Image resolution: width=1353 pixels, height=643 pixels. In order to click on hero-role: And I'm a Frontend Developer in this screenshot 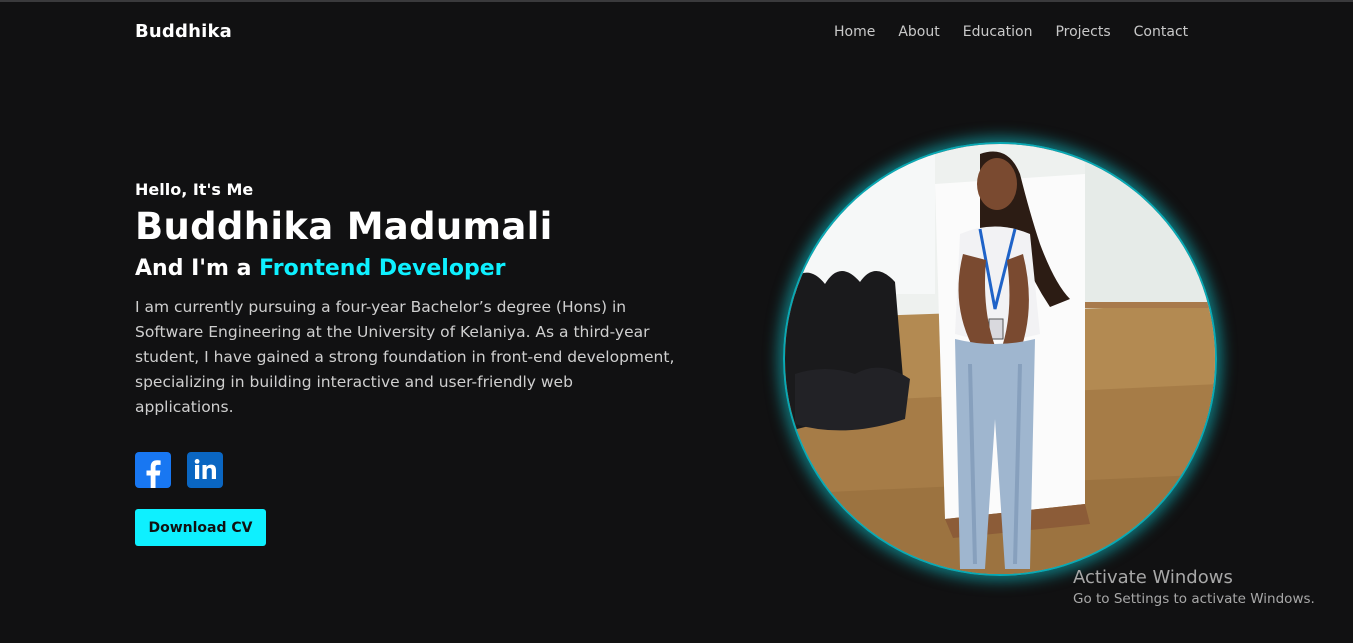, I will do `click(415, 268)`.